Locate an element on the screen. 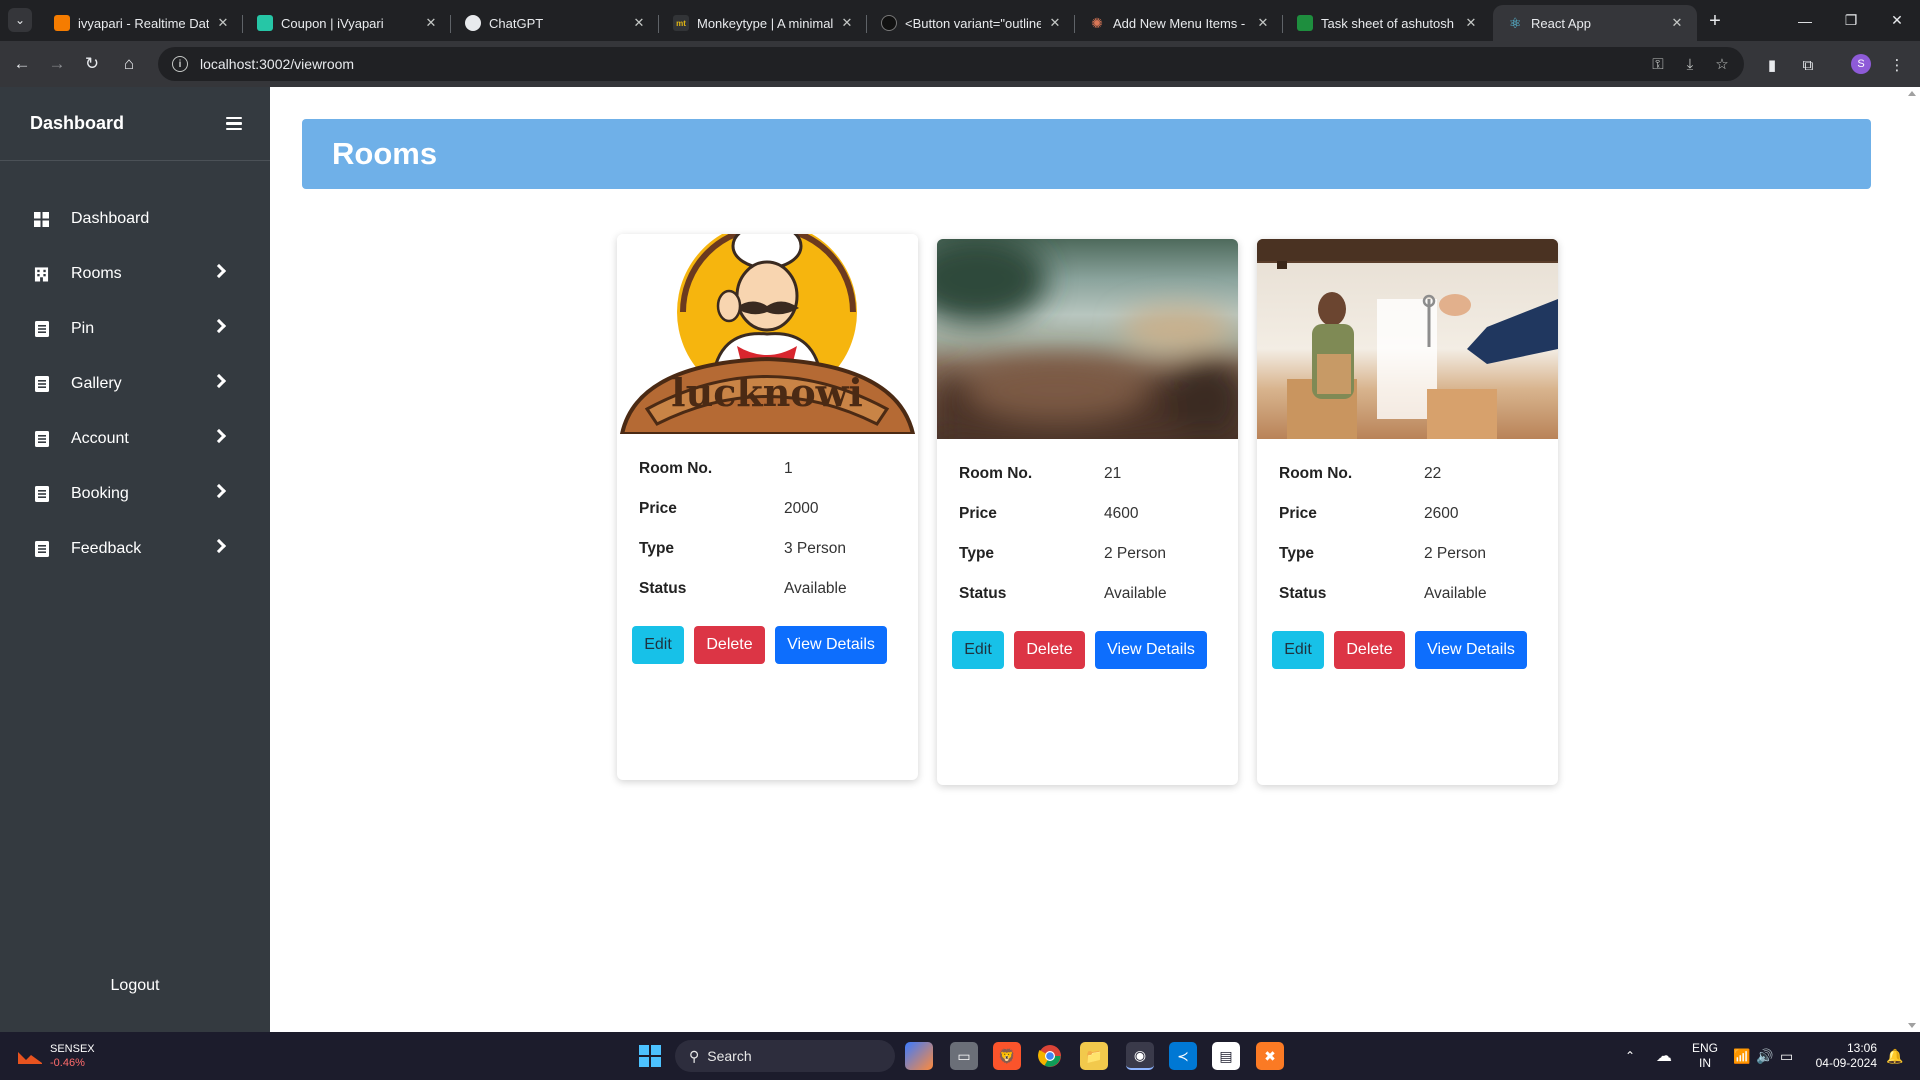 This screenshot has width=1920, height=1080. chrome-active-icon: ◉ is located at coordinates (1140, 1056).